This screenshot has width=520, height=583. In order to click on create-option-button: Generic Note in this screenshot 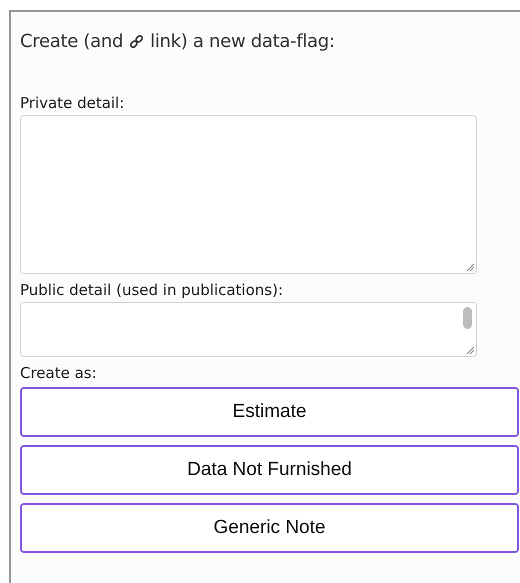, I will do `click(269, 528)`.